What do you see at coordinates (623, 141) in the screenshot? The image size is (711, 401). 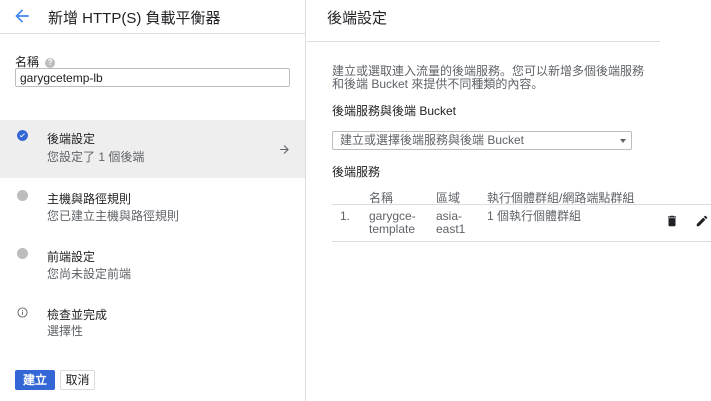 I see `dropdown-caret-icon` at bounding box center [623, 141].